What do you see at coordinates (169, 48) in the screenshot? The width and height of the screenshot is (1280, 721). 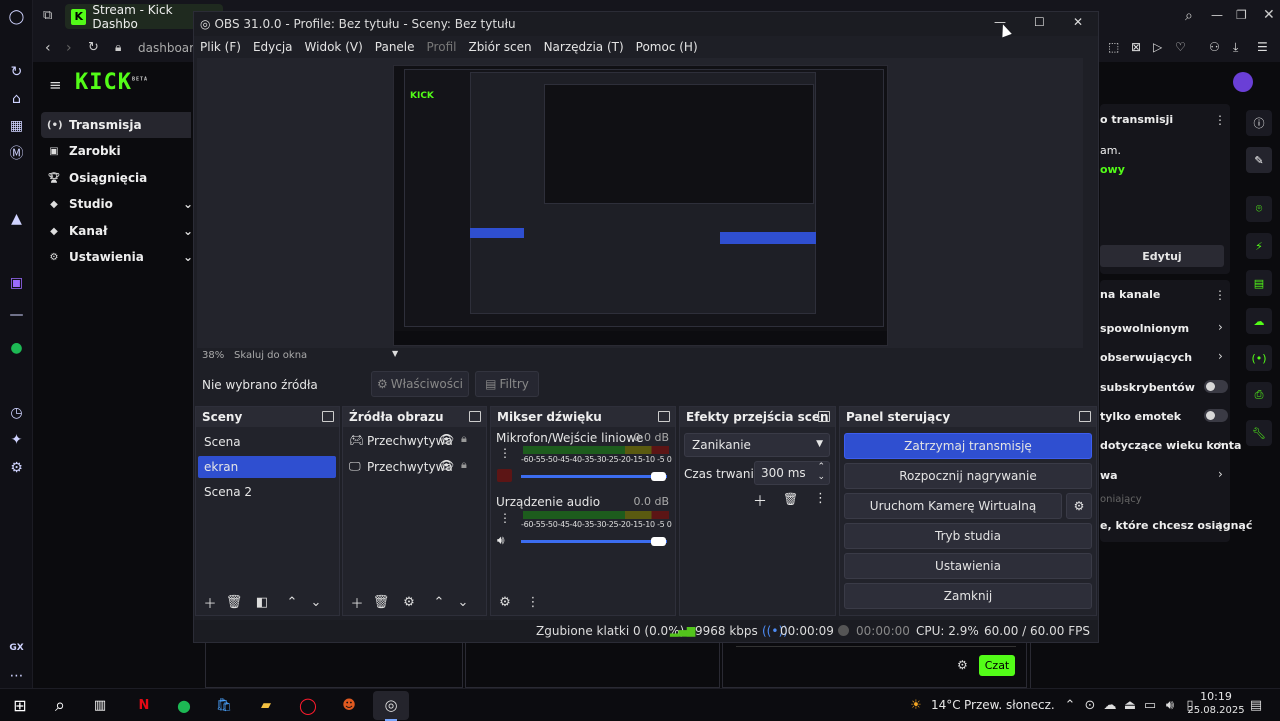 I see `address-bar: dashboard` at bounding box center [169, 48].